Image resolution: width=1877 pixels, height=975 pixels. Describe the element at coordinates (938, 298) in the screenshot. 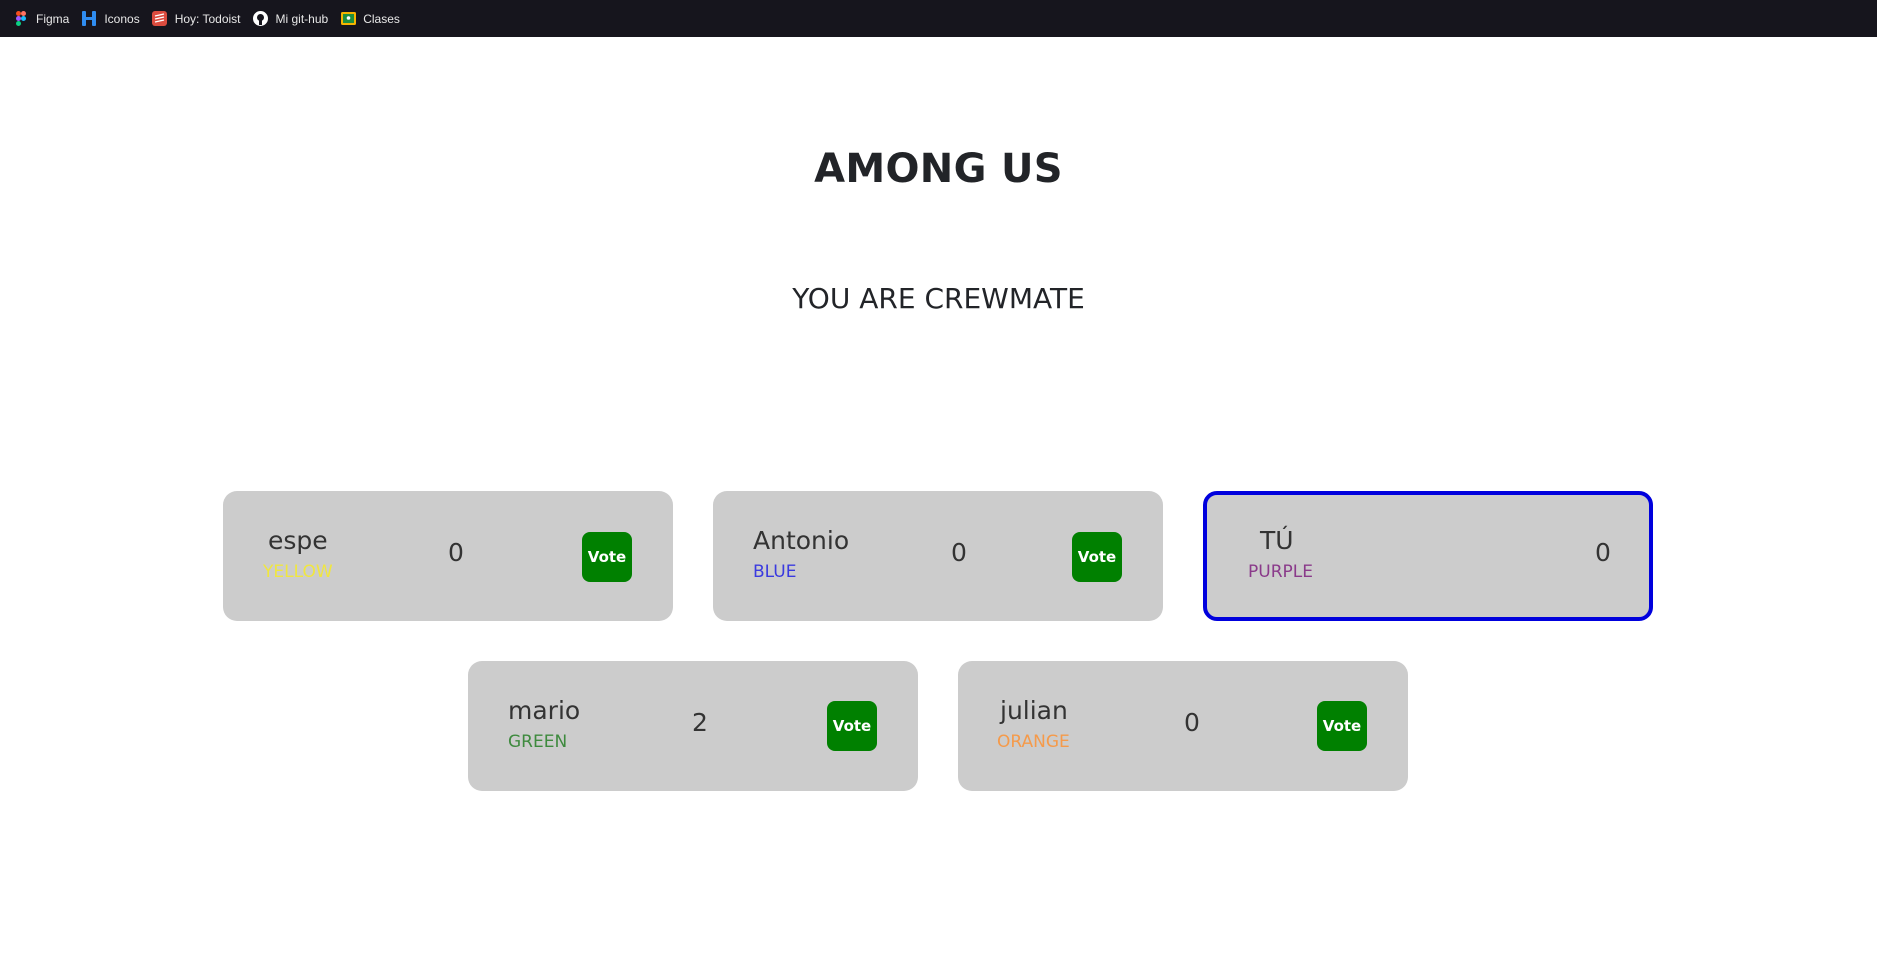

I see `role-heading: YOU ARE CREWMATE` at that location.